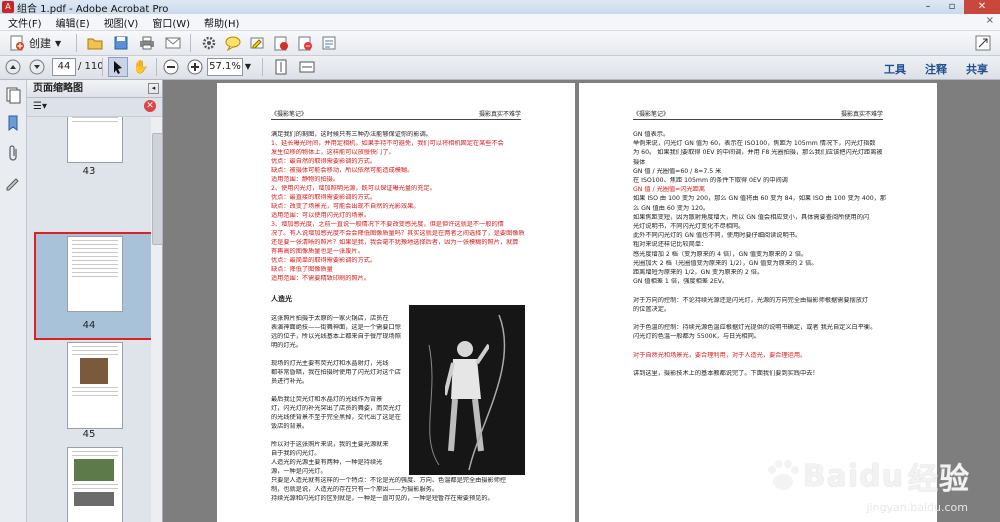  Describe the element at coordinates (13, 95) in the screenshot. I see `page-thumbnails-icon` at that location.